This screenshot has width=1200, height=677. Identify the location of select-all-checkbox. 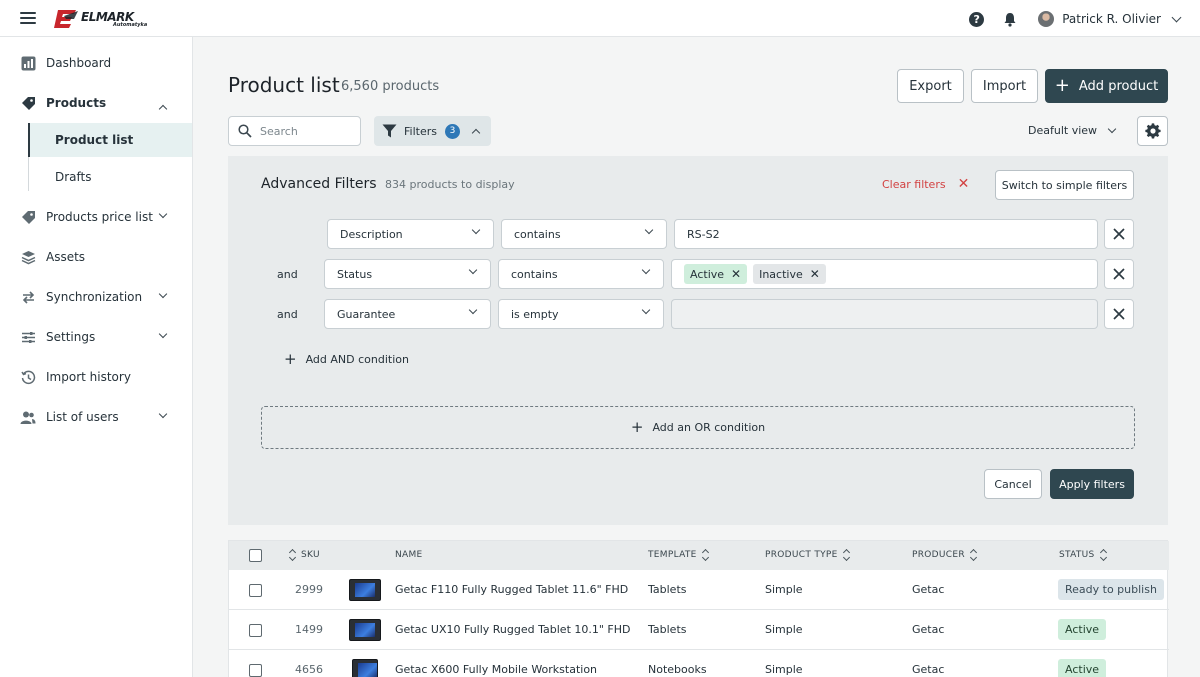
(255, 555).